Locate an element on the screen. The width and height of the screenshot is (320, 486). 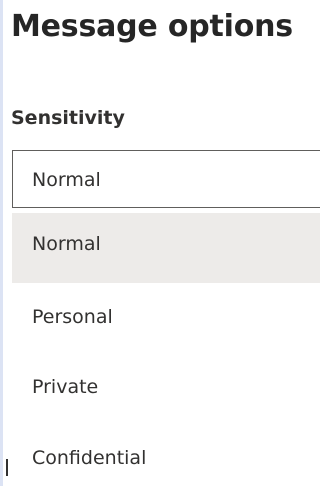
option-confidential: Confidential is located at coordinates (166, 456).